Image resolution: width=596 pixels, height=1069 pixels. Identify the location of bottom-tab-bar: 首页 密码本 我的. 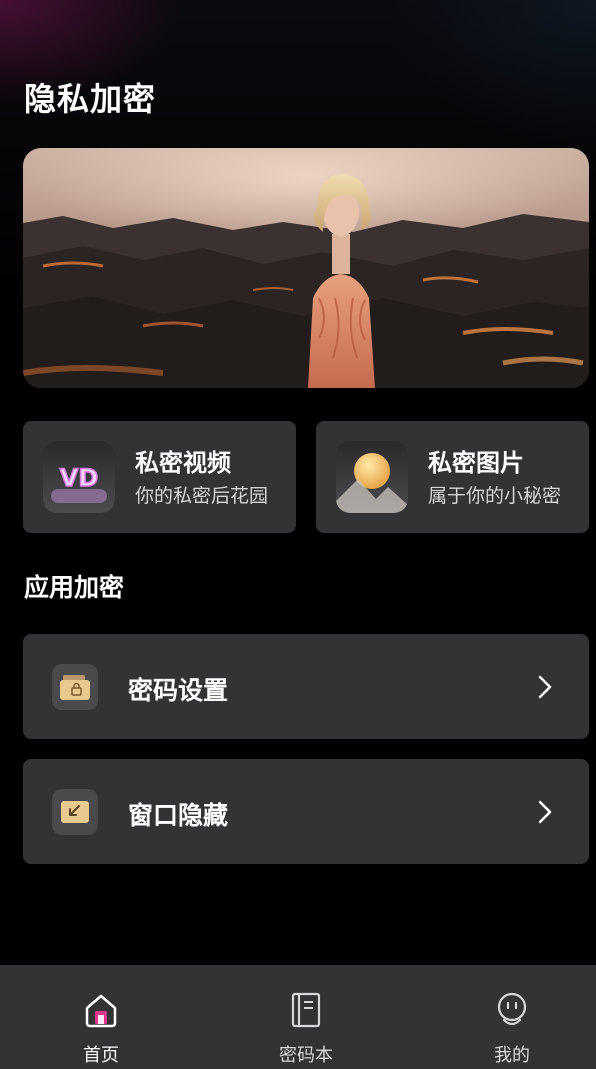
(298, 1017).